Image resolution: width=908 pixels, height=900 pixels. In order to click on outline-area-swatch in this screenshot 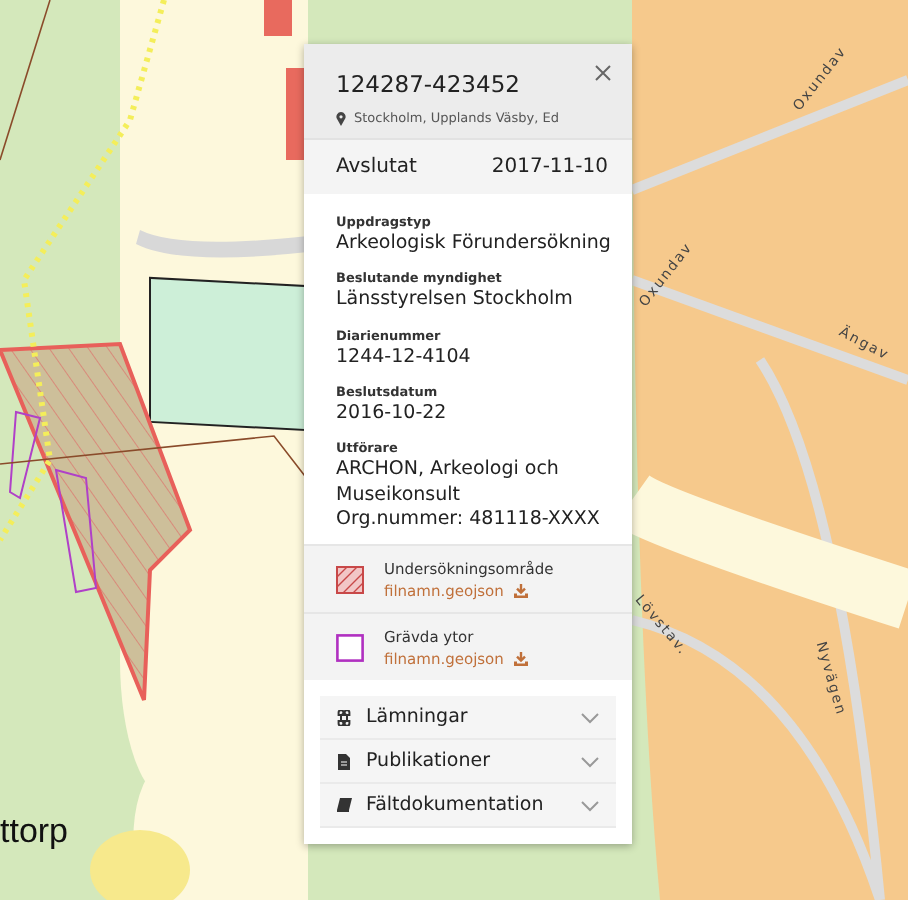, I will do `click(350, 648)`.